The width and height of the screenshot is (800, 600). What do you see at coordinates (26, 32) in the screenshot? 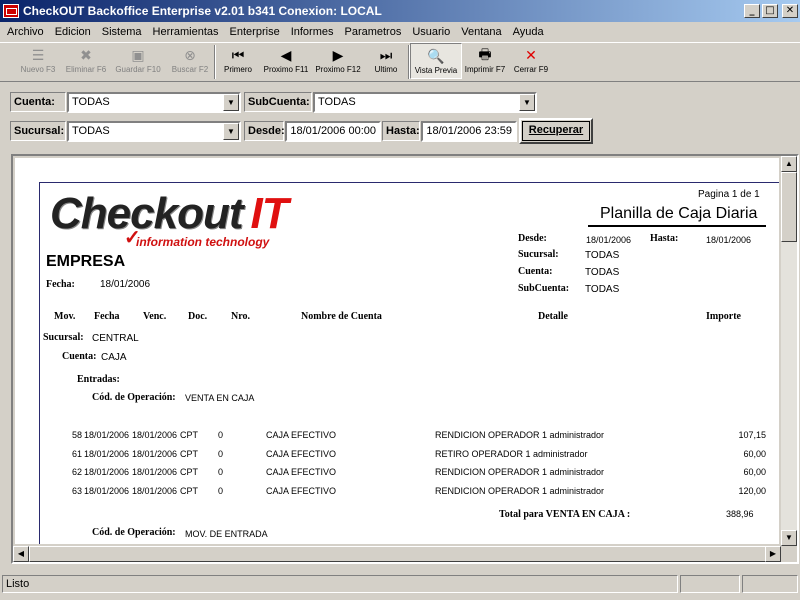
I see `menu-archivo: Archivo` at bounding box center [26, 32].